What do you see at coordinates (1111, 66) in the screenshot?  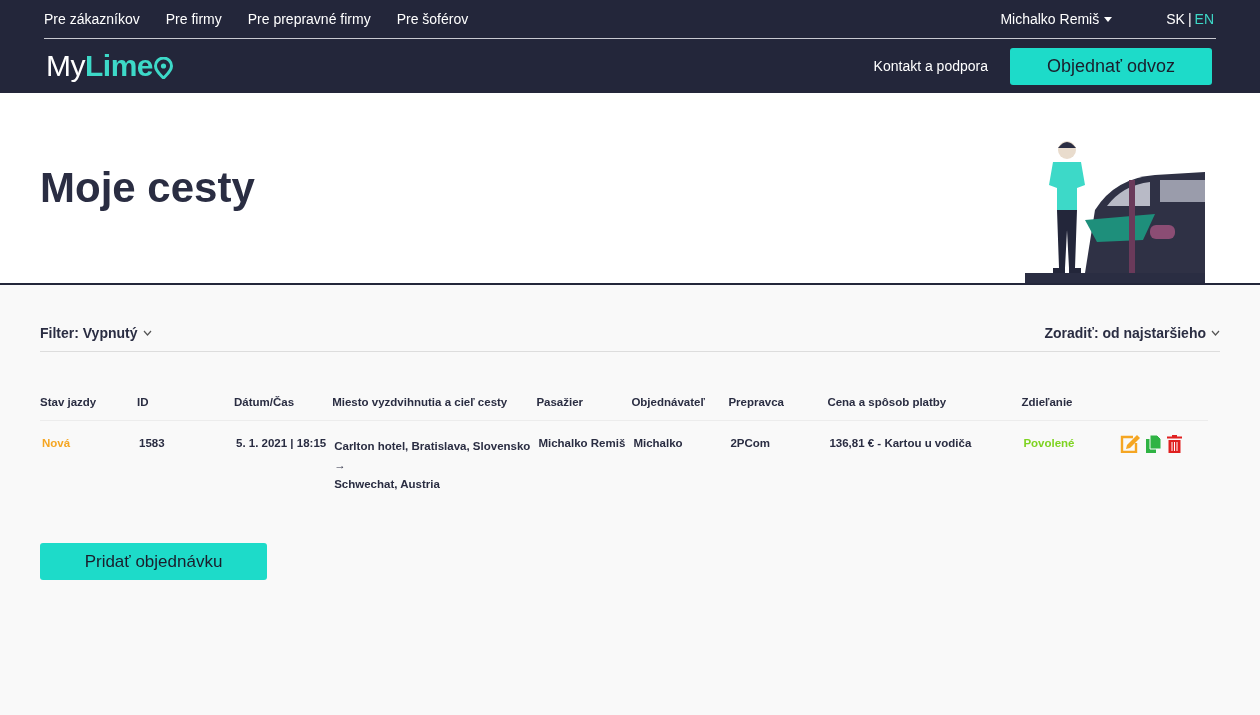 I see `order-button: Objednať odvoz` at bounding box center [1111, 66].